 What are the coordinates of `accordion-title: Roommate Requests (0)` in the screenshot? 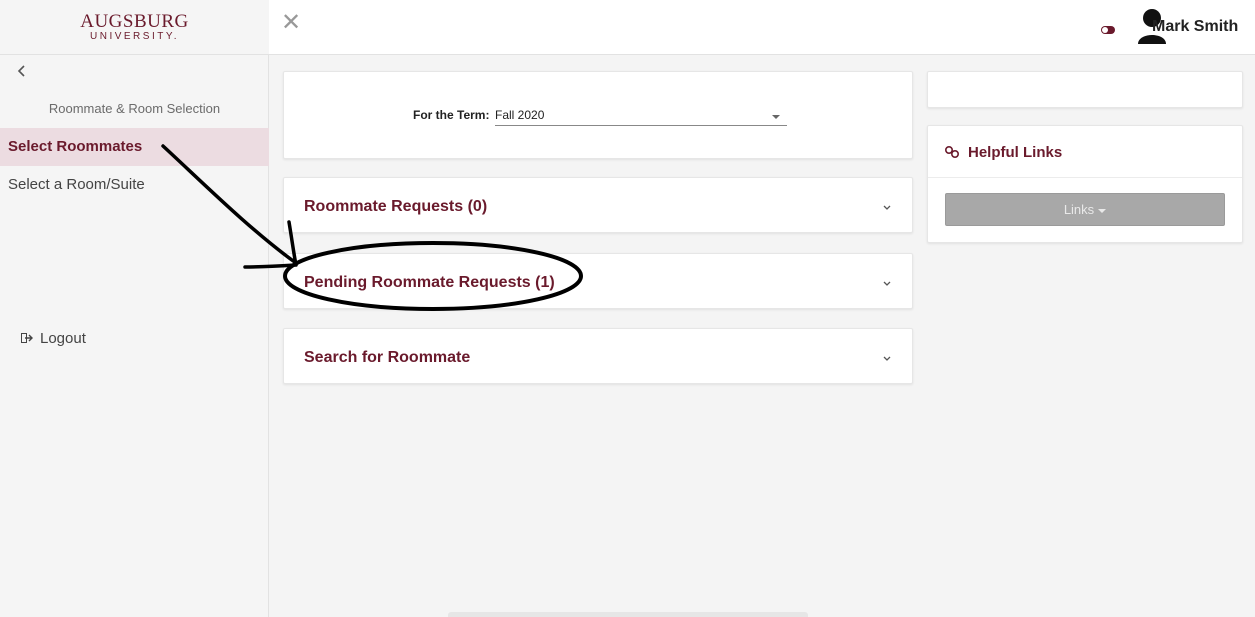 It's located at (396, 206).